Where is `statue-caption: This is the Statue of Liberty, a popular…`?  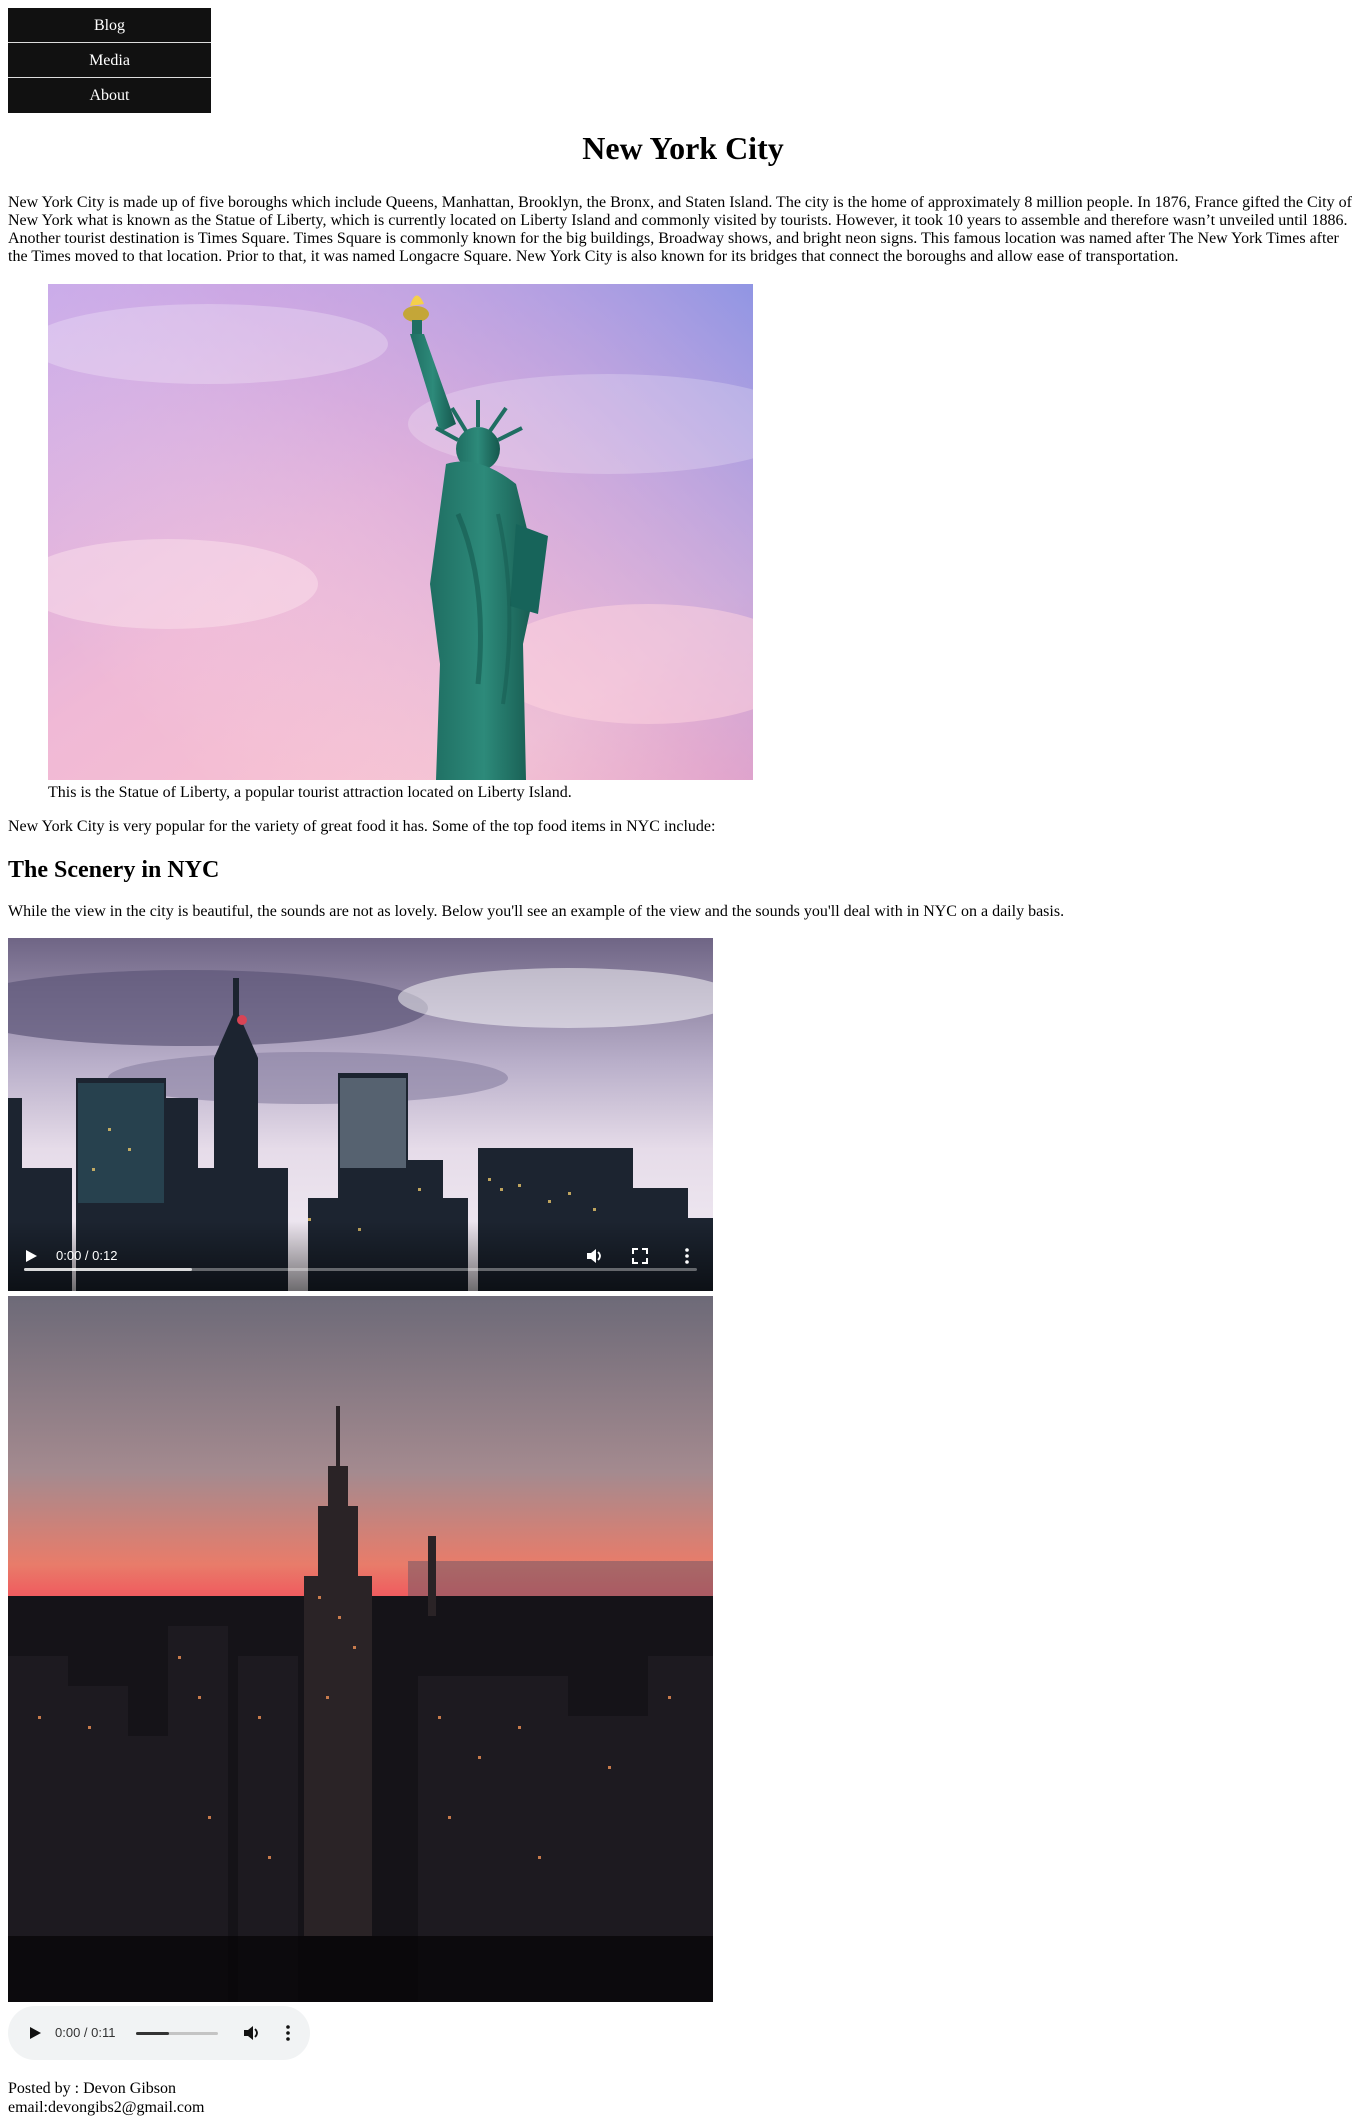 statue-caption: This is the Statue of Liberty, a popular… is located at coordinates (310, 792).